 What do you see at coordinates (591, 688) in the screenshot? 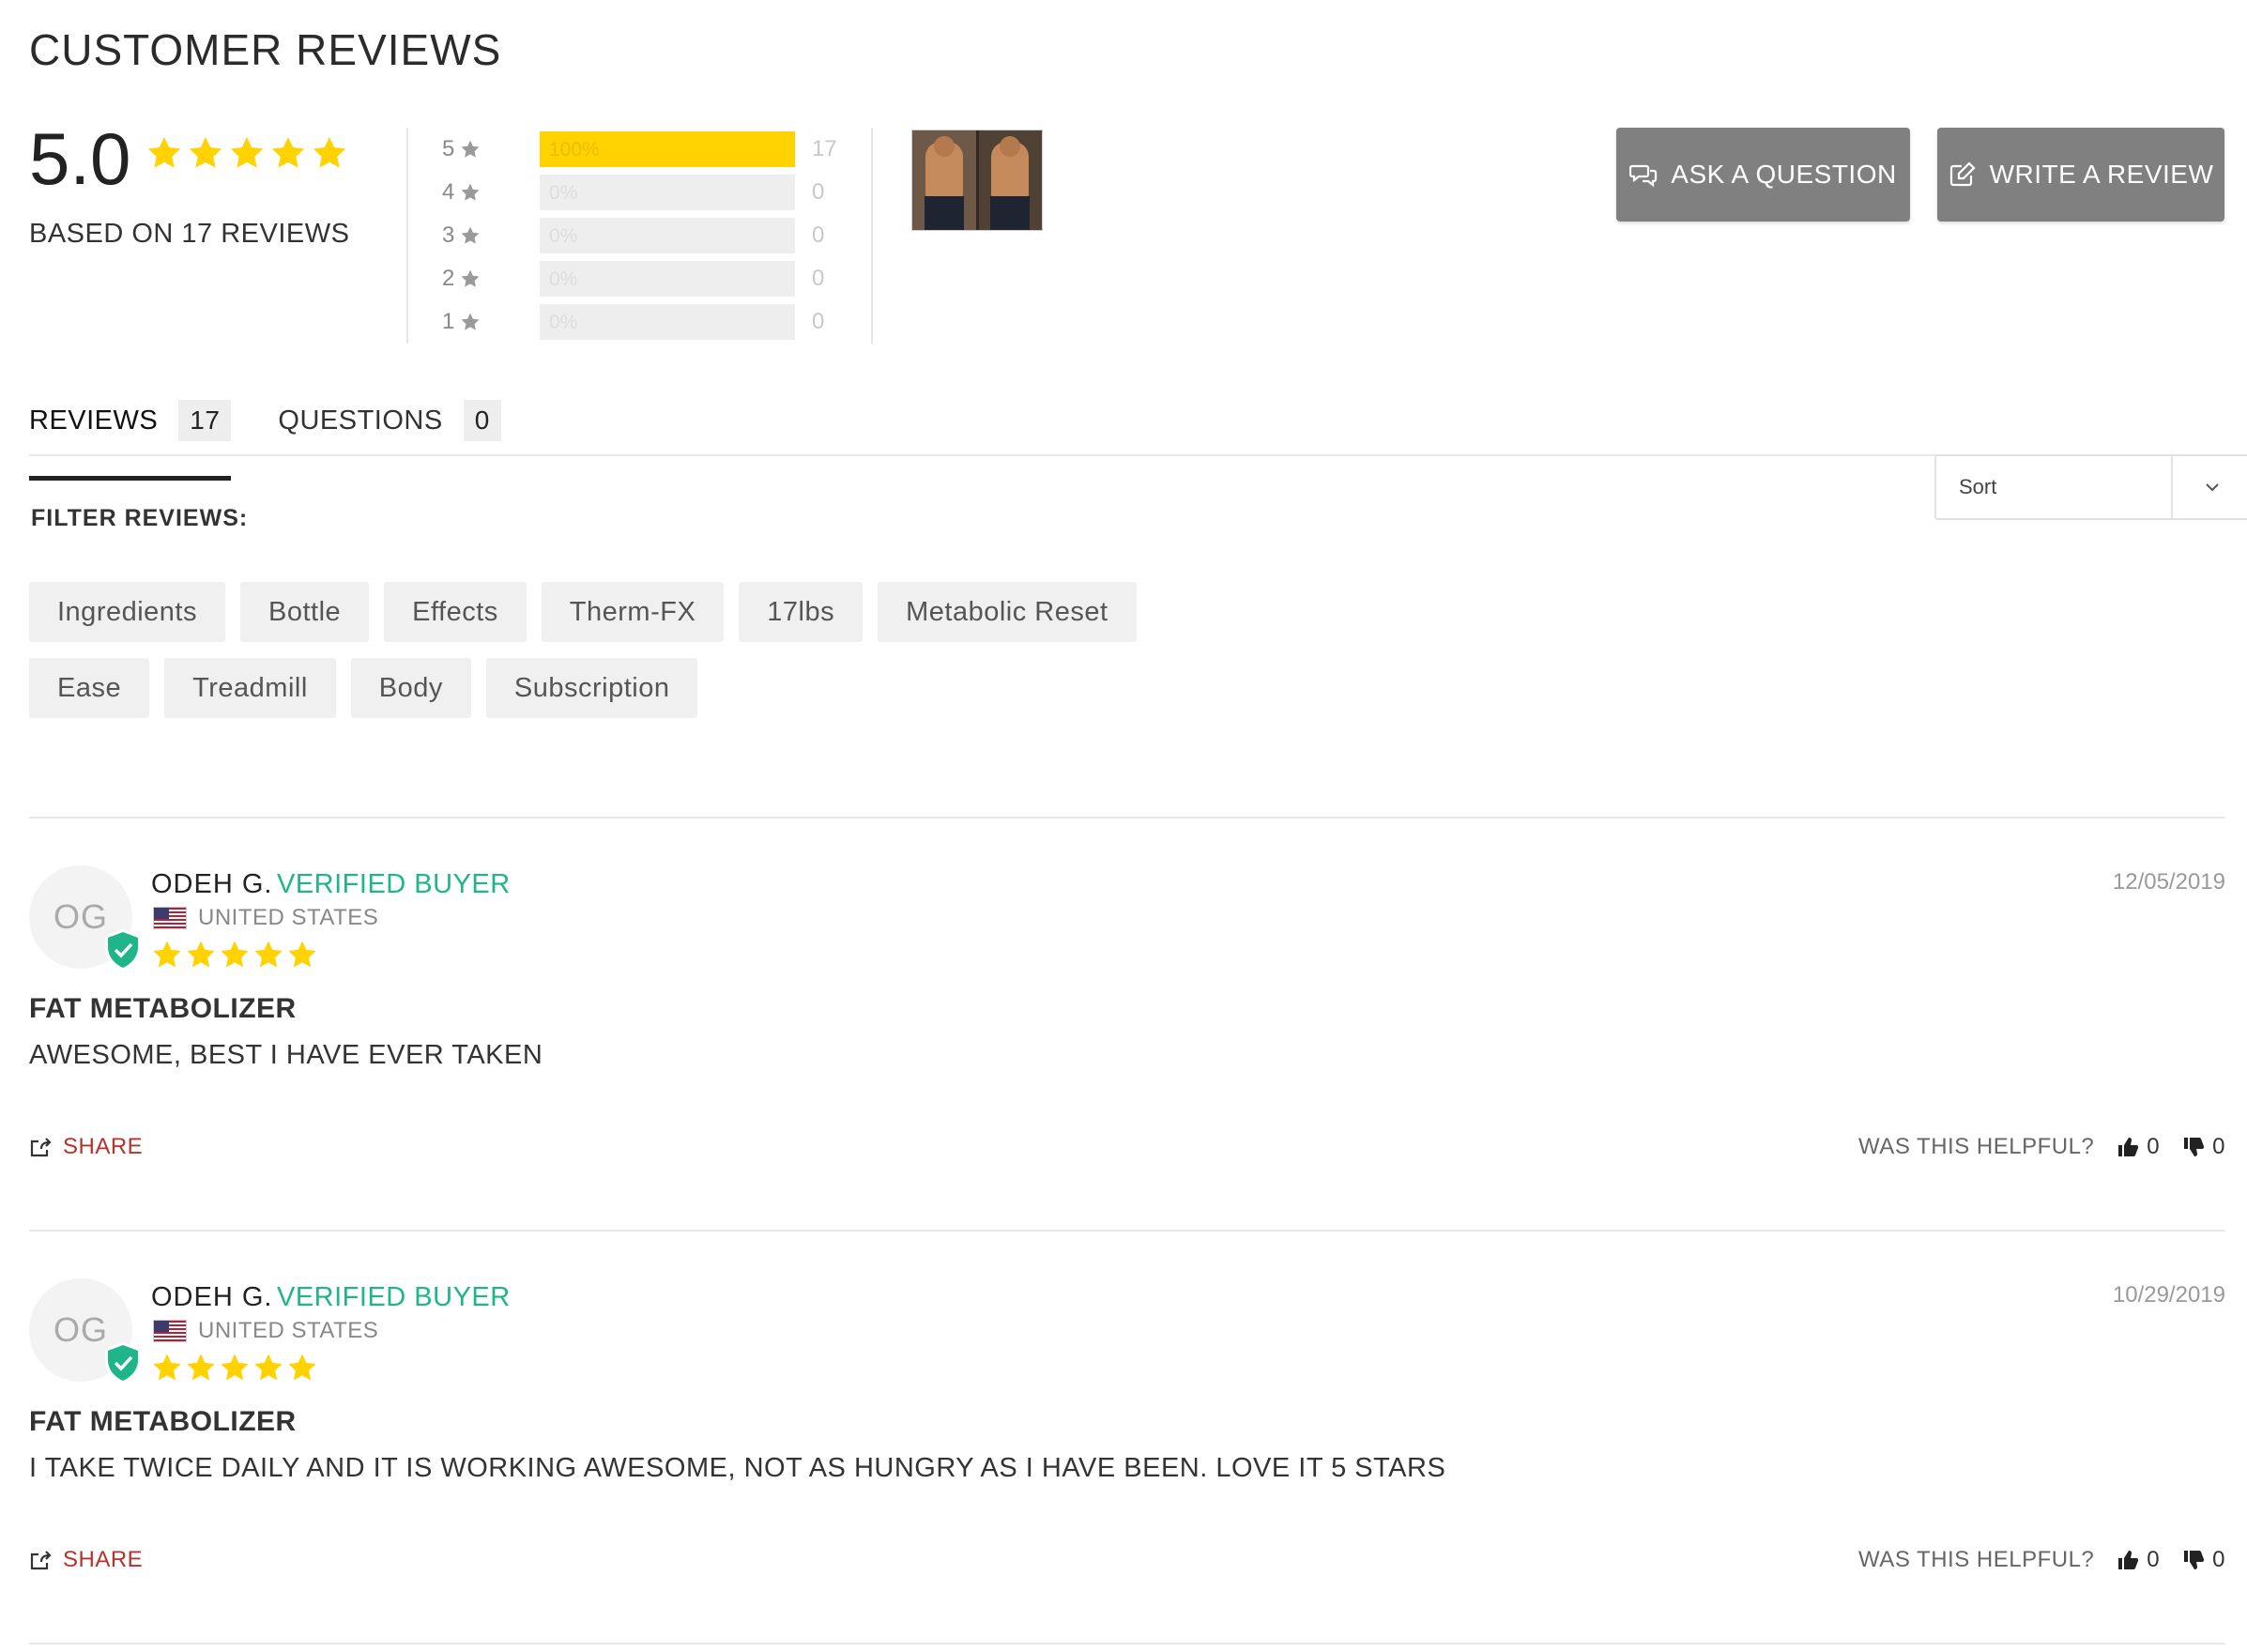
I see `filter-chip: Subscription` at bounding box center [591, 688].